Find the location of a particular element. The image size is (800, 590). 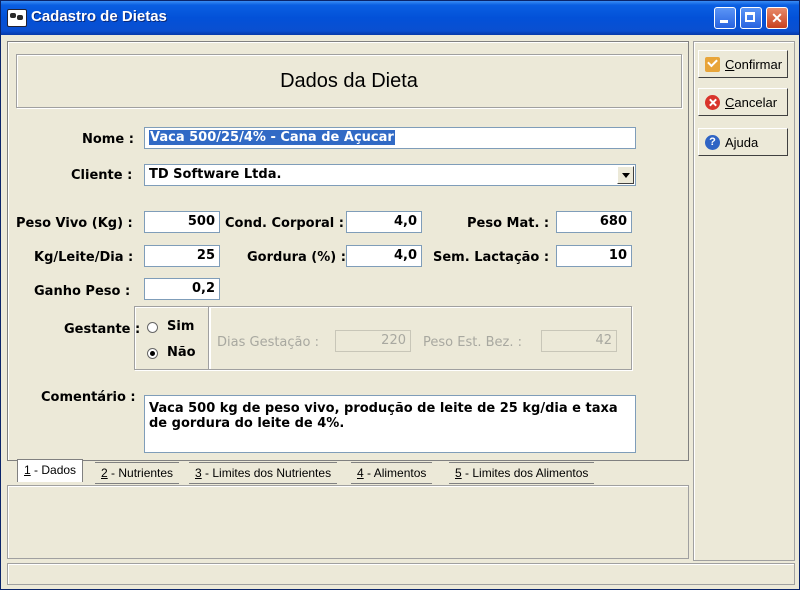

cliente-value: TD Software Ltda. is located at coordinates (215, 174).